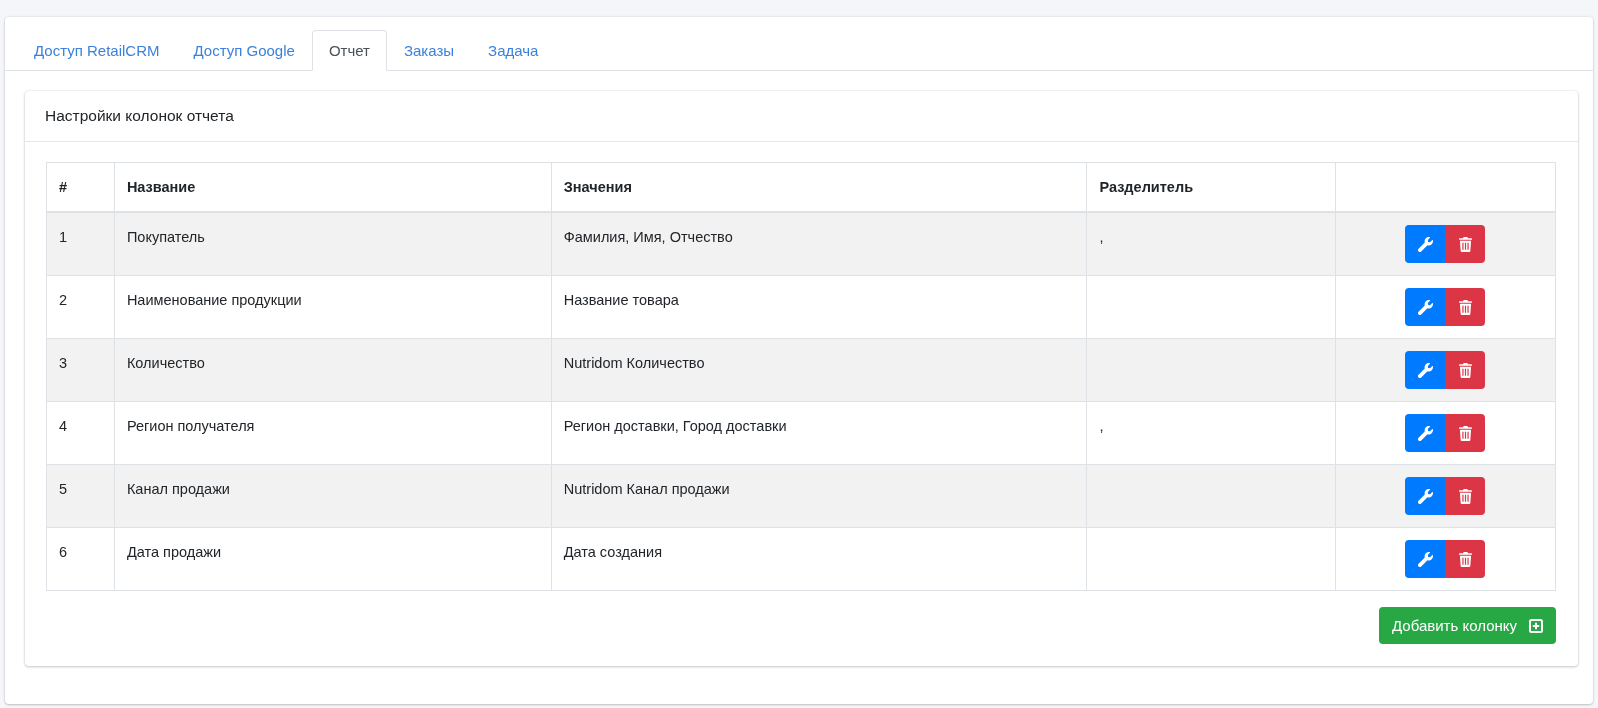  Describe the element at coordinates (333, 307) in the screenshot. I see `table-cell: Наименование продукции` at that location.